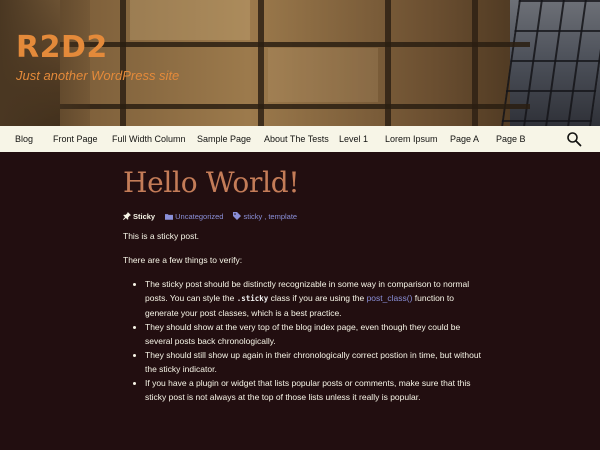 The image size is (600, 450). What do you see at coordinates (237, 216) in the screenshot?
I see `tag-icon` at bounding box center [237, 216].